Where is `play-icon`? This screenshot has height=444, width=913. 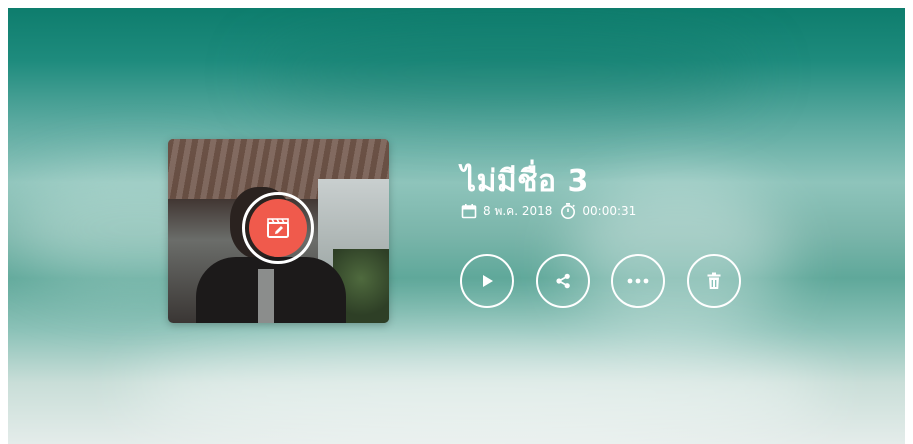
play-icon is located at coordinates (488, 281).